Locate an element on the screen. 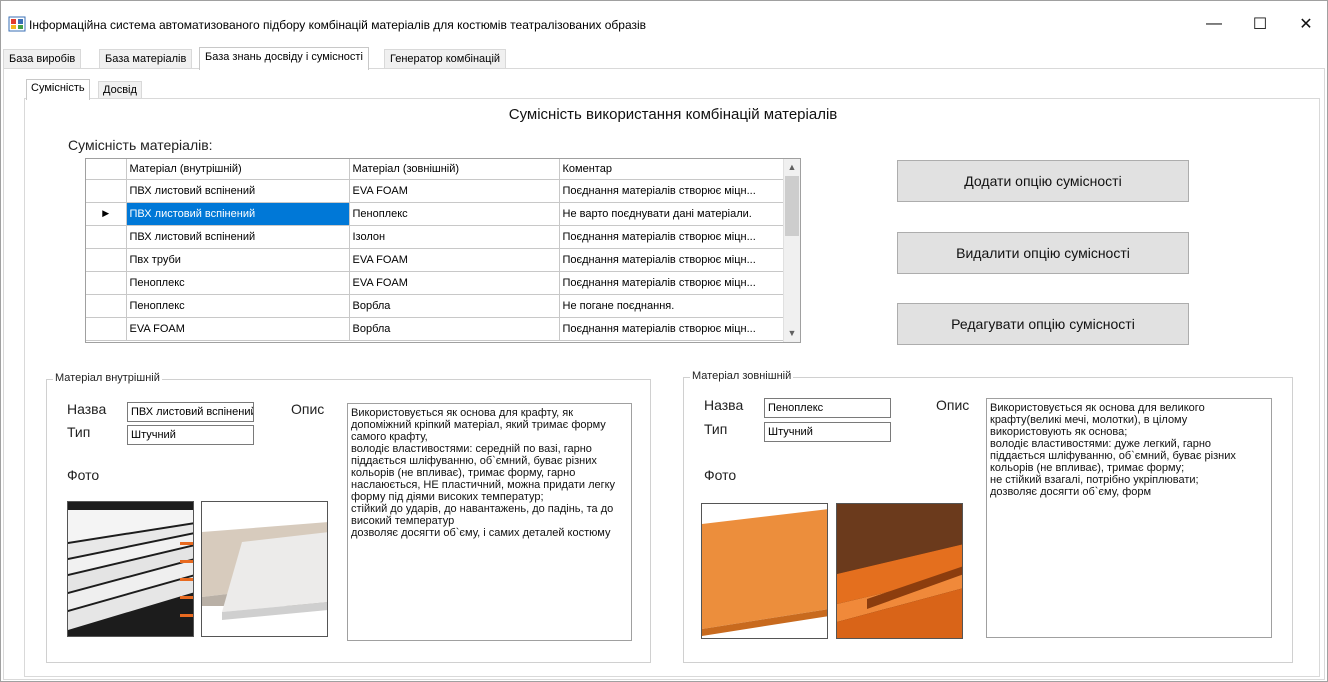  inner-type-field: Штучний is located at coordinates (190, 435).